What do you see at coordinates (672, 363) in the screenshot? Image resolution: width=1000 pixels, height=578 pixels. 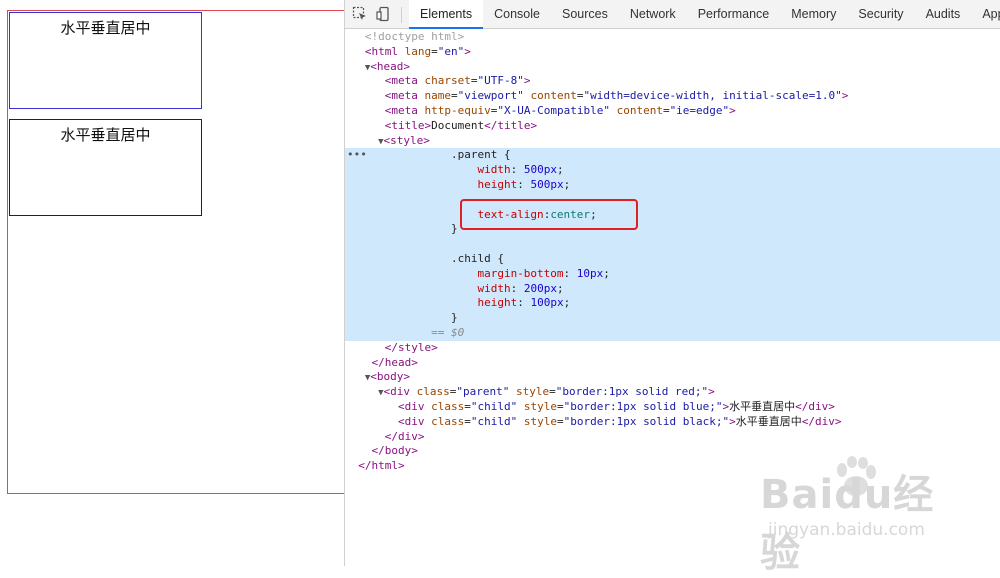 I see `dom-line-head-close: </head>` at bounding box center [672, 363].